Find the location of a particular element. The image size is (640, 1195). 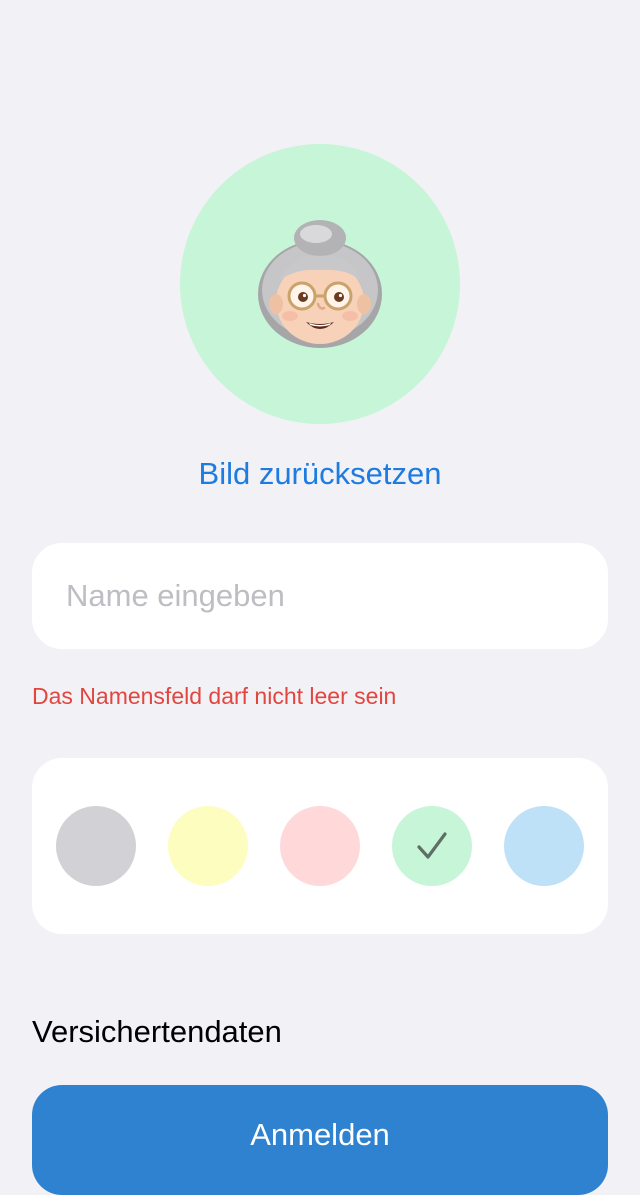

color-swatch-pink is located at coordinates (320, 846).